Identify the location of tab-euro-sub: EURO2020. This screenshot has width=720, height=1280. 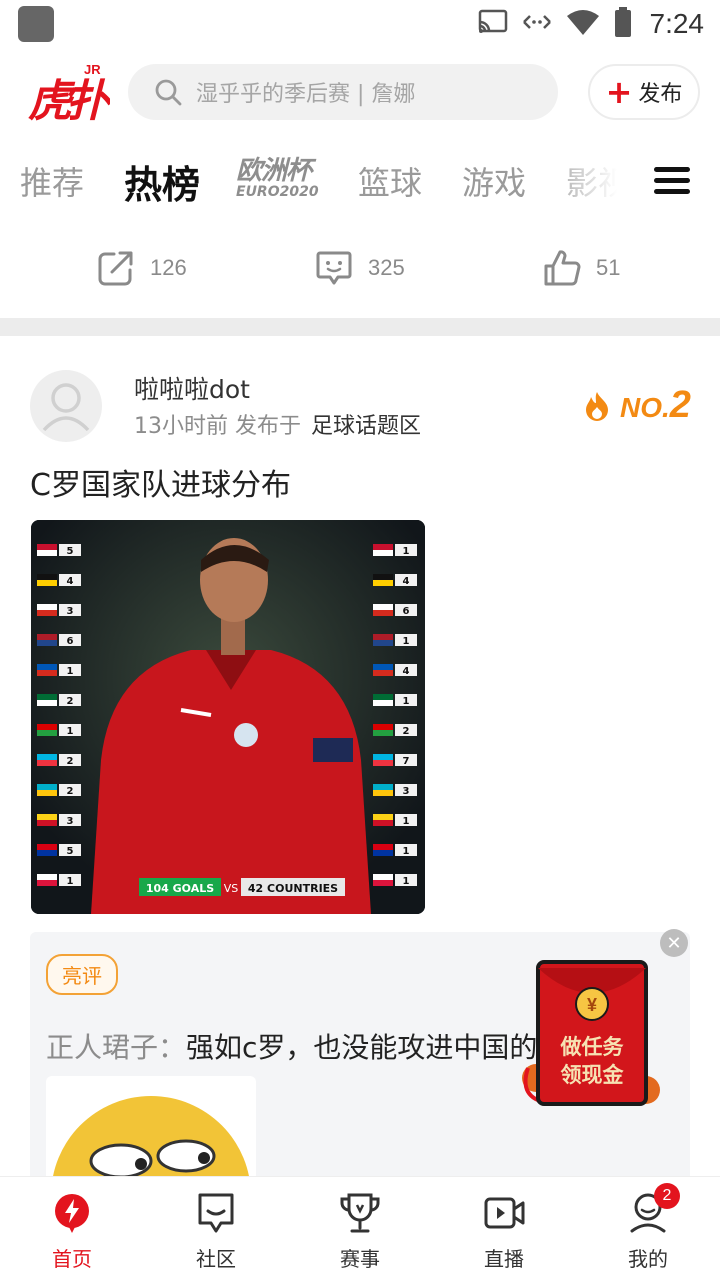
(277, 192).